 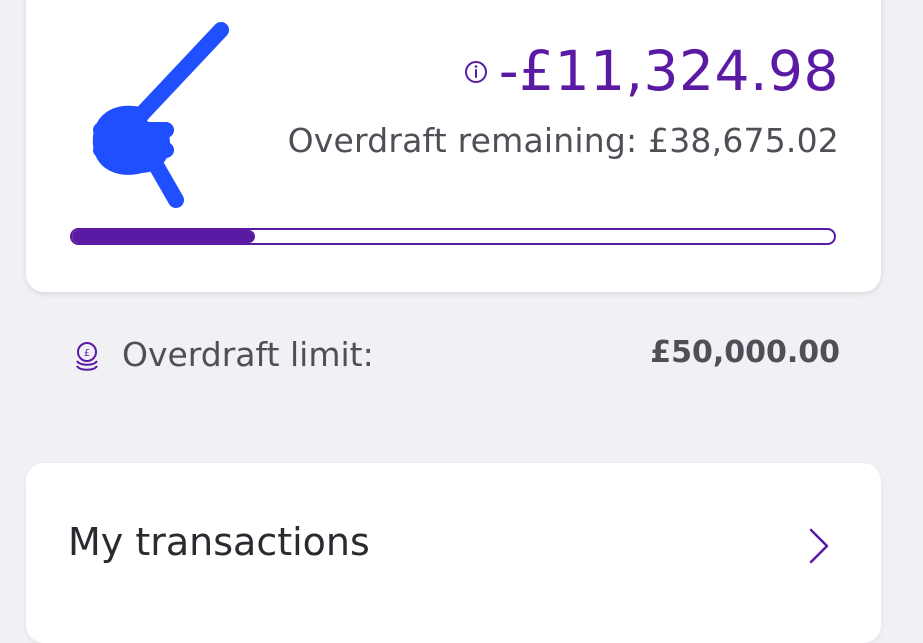 What do you see at coordinates (745, 352) in the screenshot?
I see `overdraft-limit-value: £50,000.00` at bounding box center [745, 352].